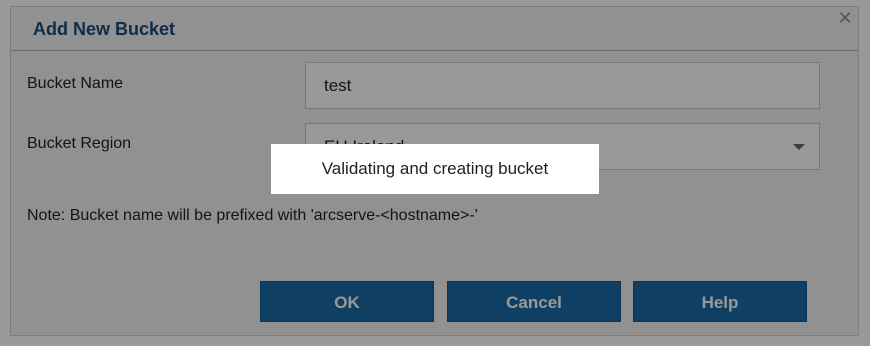 The height and width of the screenshot is (346, 870). Describe the element at coordinates (435, 169) in the screenshot. I see `progress-toast: Validating and creating bucket` at that location.